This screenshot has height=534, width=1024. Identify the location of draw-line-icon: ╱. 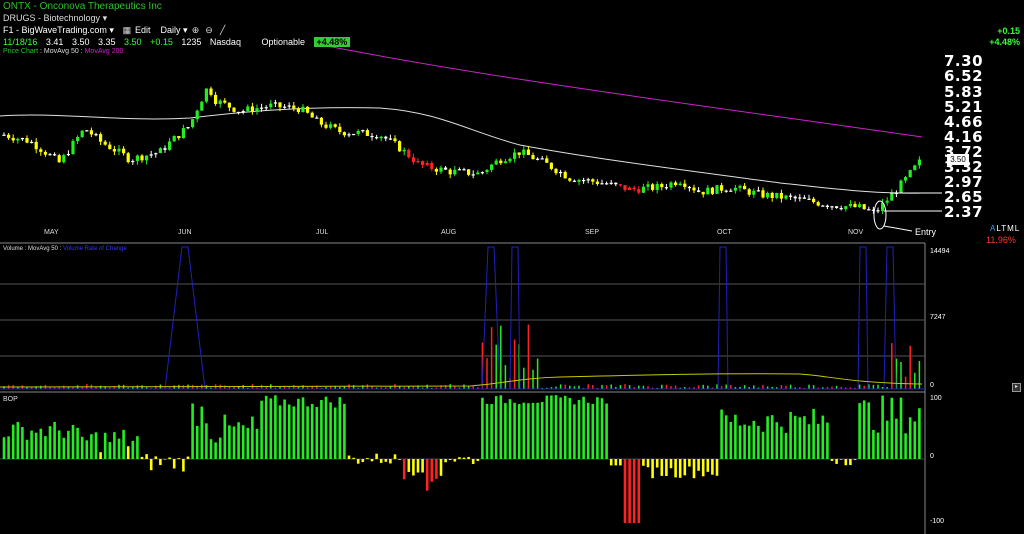
(222, 30).